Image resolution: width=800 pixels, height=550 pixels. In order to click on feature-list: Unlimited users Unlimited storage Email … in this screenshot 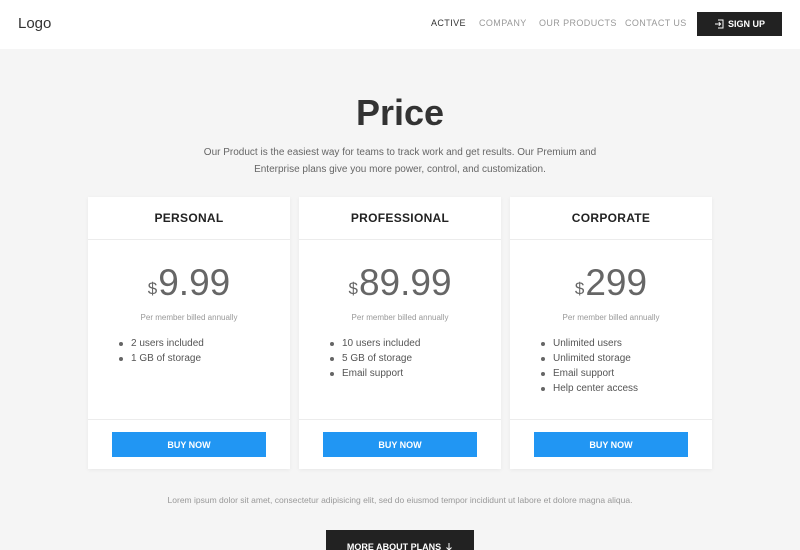, I will do `click(589, 366)`.